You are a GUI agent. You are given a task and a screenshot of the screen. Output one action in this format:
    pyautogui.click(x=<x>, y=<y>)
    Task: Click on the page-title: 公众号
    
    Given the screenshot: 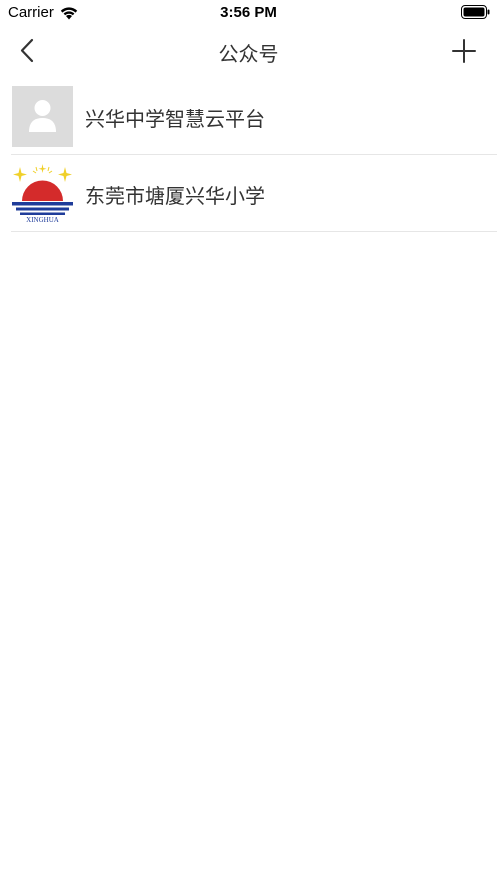 What is the action you would take?
    pyautogui.click(x=248, y=54)
    